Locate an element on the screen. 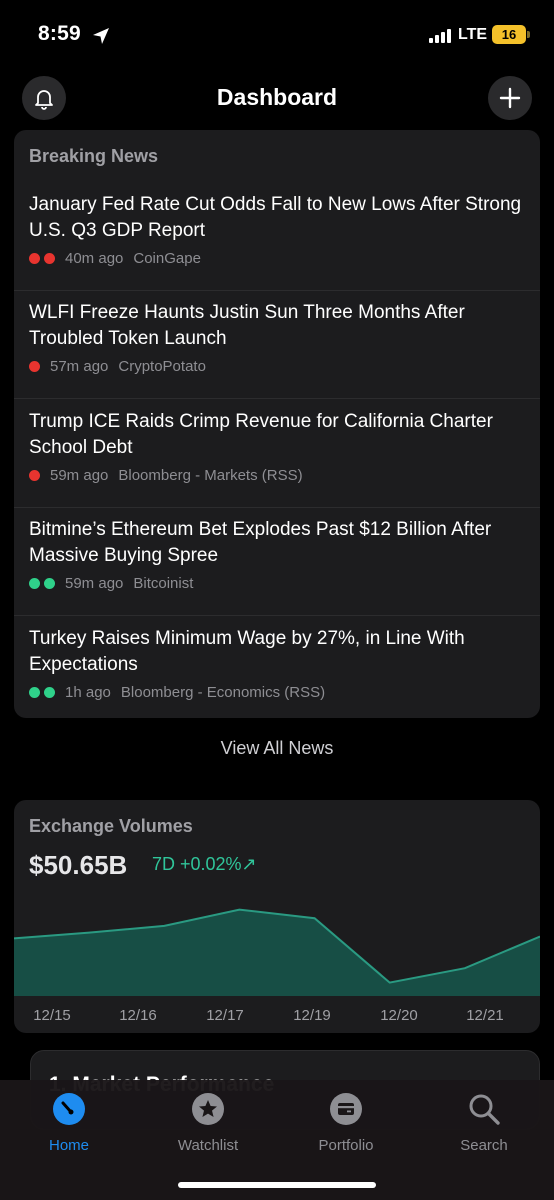  x-tick-label: 12/21 is located at coordinates (485, 1015).